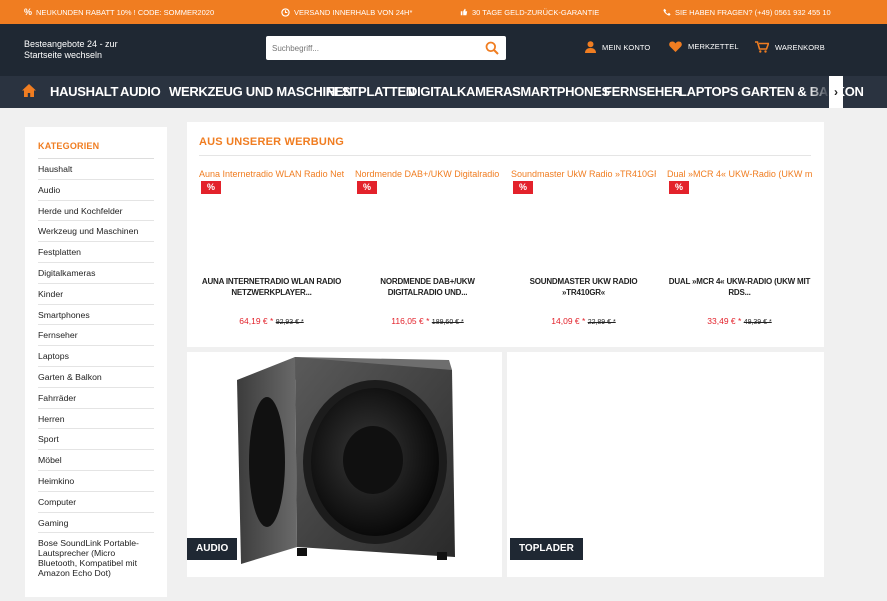 The height and width of the screenshot is (601, 887). I want to click on search-bar, so click(386, 48).